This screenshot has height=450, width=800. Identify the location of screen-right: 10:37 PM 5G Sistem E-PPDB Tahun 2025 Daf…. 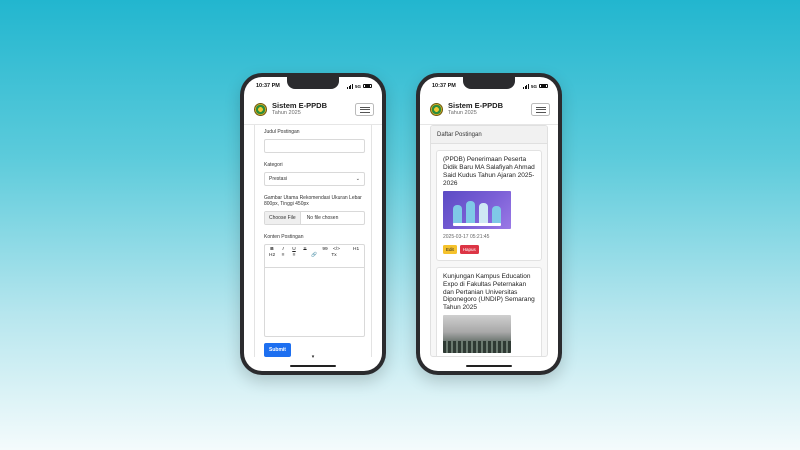
(489, 224).